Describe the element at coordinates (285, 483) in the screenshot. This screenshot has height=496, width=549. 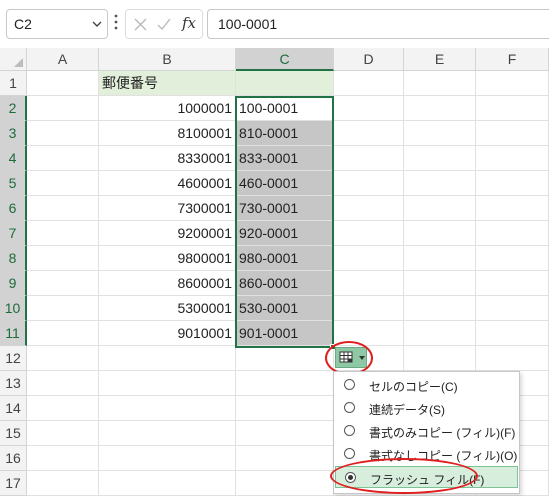
I see `cell-c17` at that location.